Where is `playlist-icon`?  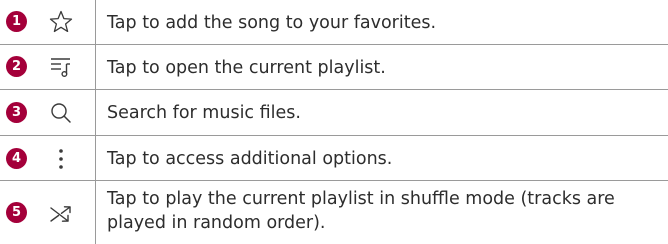 playlist-icon is located at coordinates (61, 67).